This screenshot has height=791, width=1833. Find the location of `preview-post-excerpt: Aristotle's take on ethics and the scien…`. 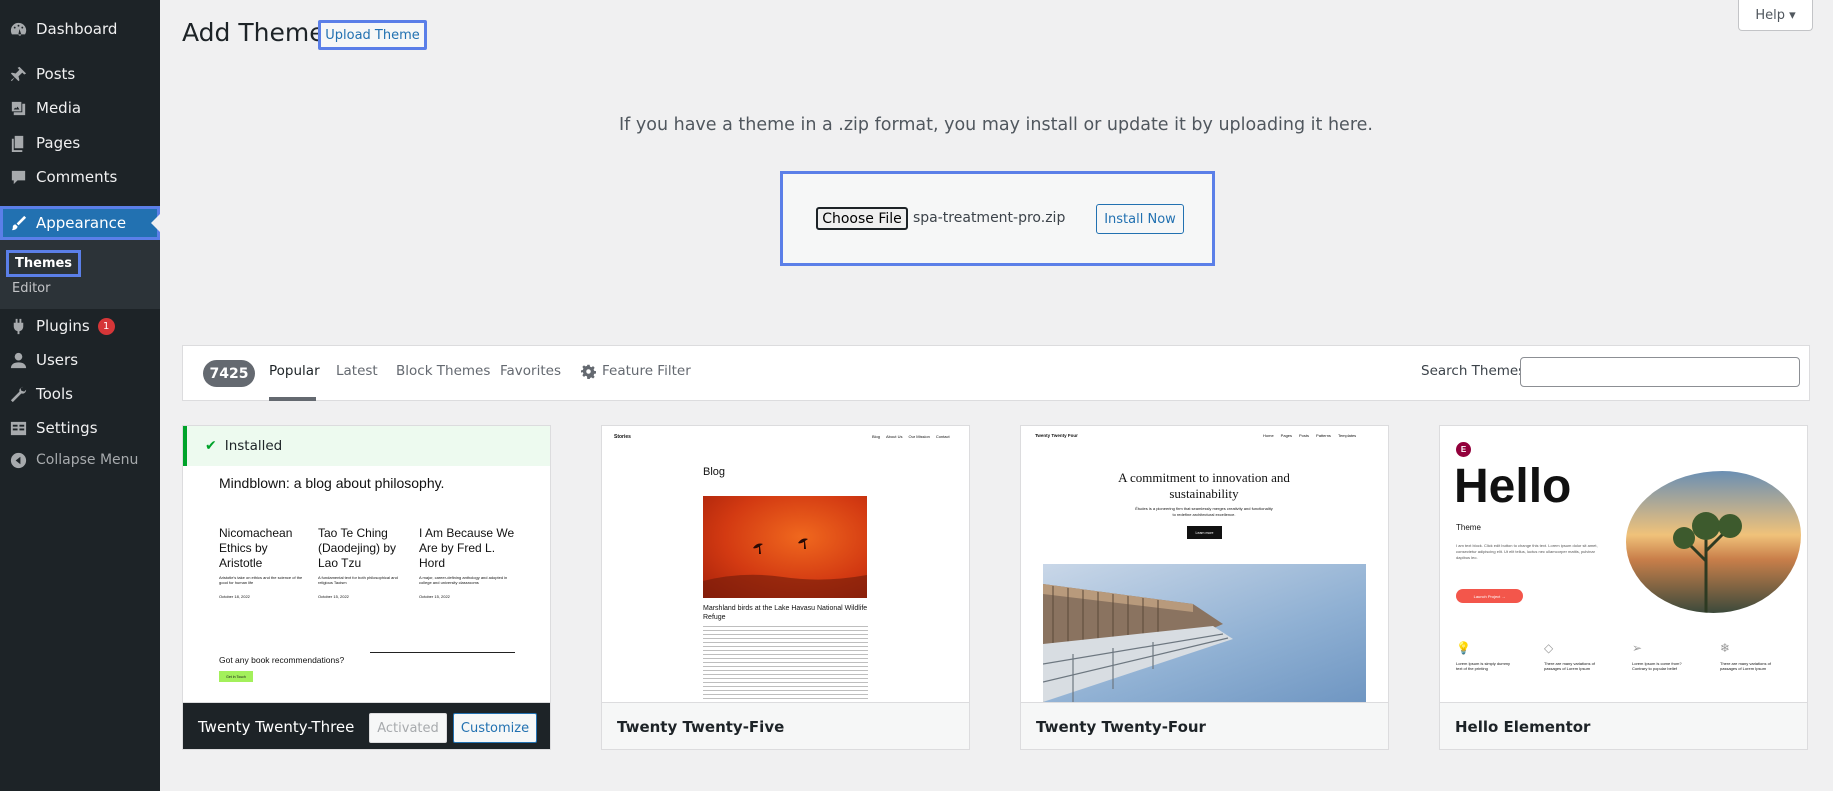

preview-post-excerpt: Aristotle's take on ethics and the scien… is located at coordinates (261, 580).